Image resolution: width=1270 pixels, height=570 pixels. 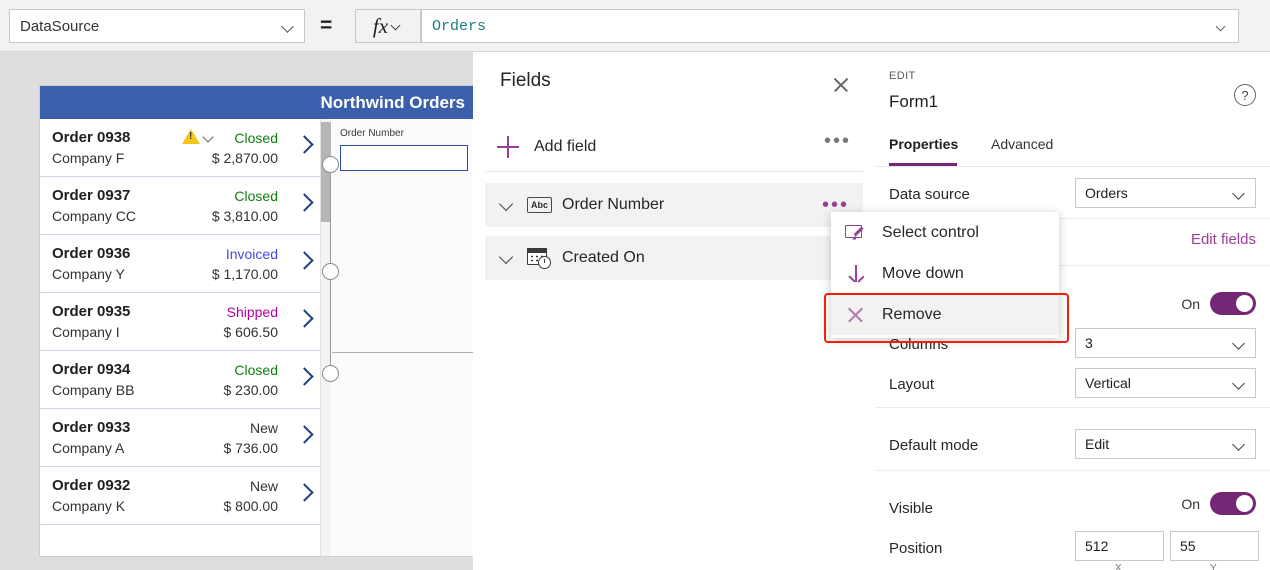 What do you see at coordinates (180, 264) in the screenshot?
I see `gallery-item: Order 0936 Company Y Invoiced $ 1,170.00` at bounding box center [180, 264].